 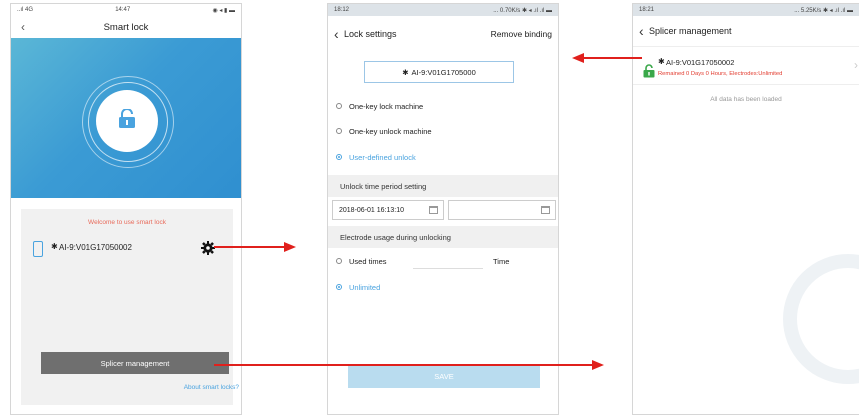 What do you see at coordinates (38, 249) in the screenshot?
I see `phone-icon` at bounding box center [38, 249].